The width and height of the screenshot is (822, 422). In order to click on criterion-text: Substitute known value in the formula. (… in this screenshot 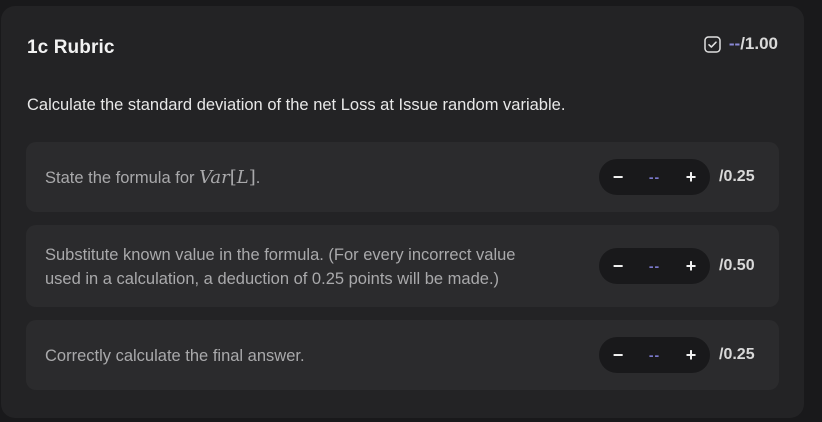, I will do `click(280, 267)`.